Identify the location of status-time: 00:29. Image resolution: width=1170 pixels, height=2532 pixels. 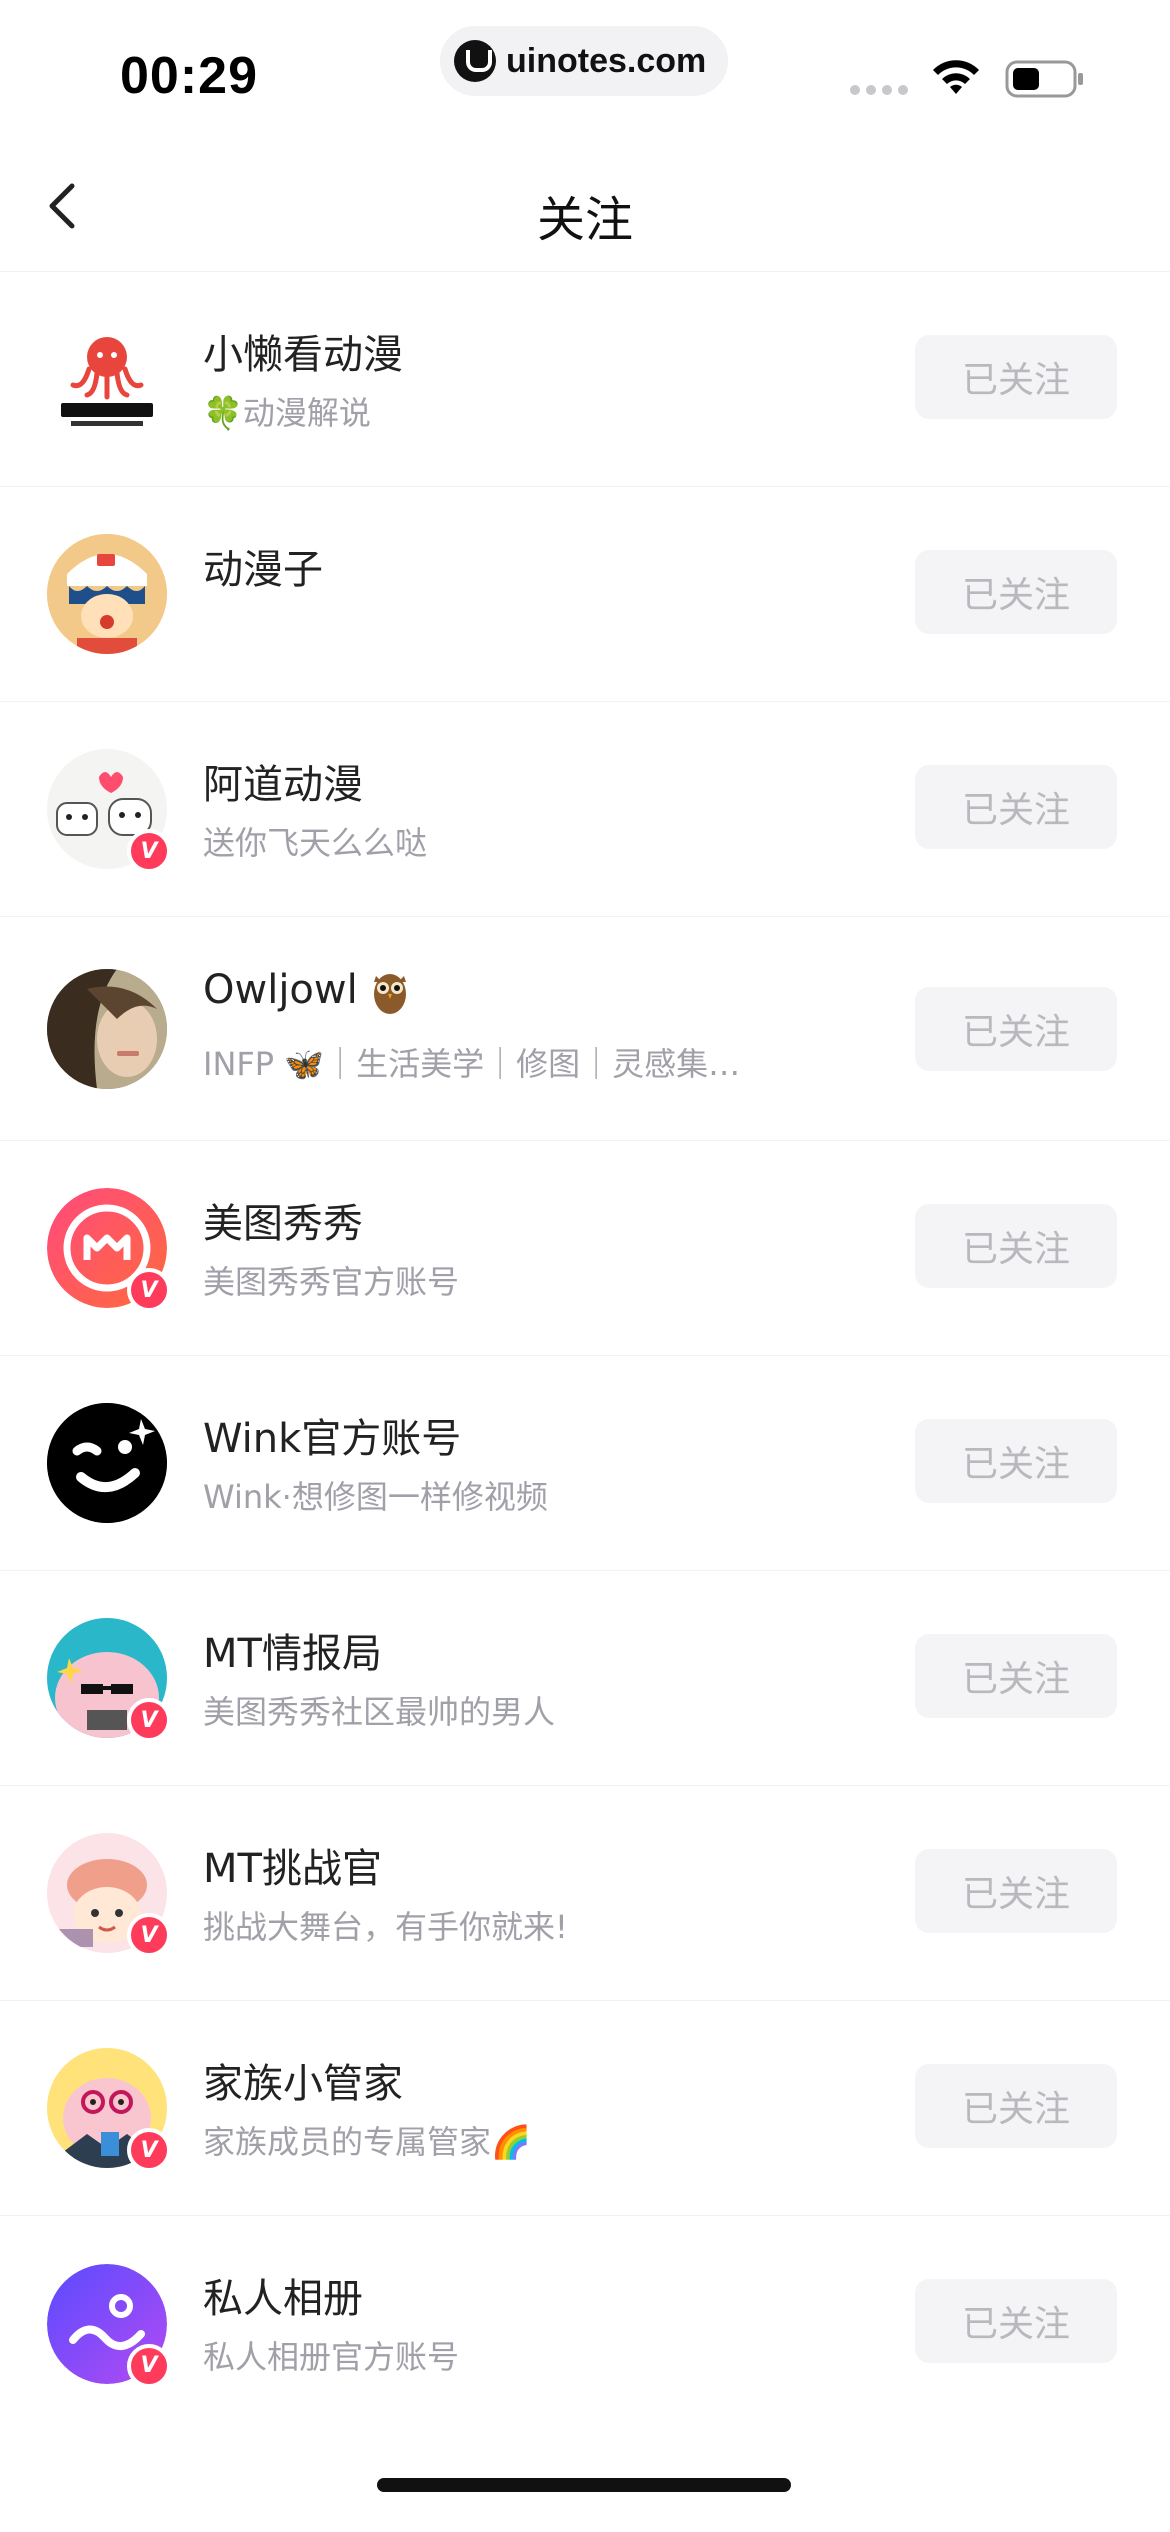
(189, 76).